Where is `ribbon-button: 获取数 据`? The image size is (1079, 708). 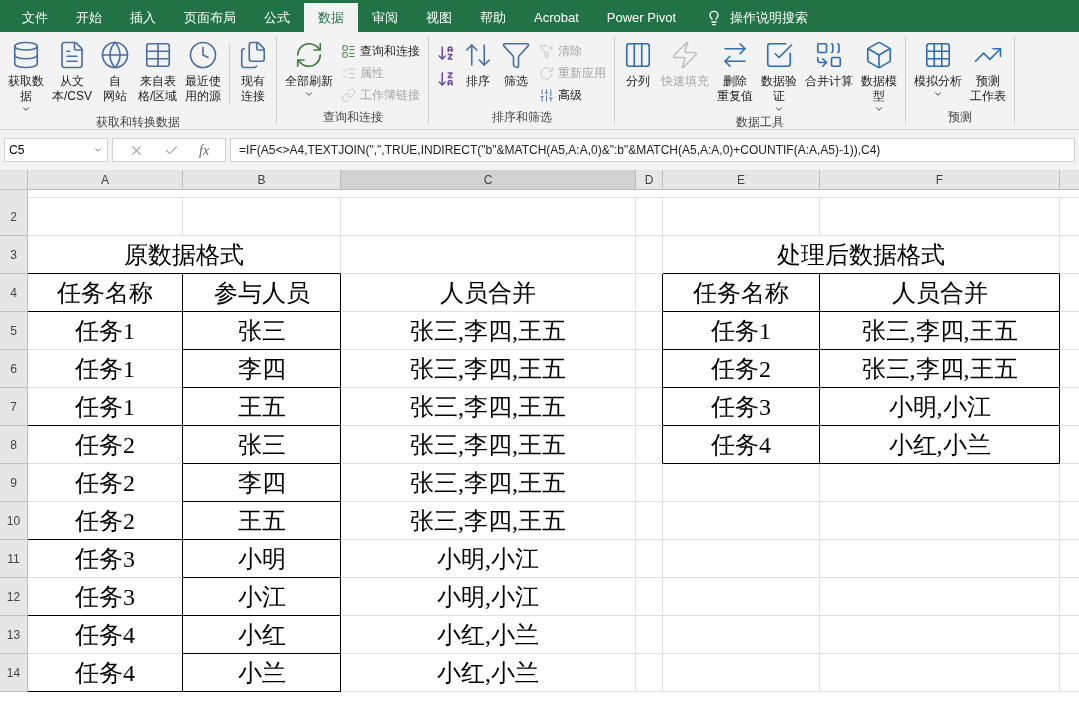 ribbon-button: 获取数 据 is located at coordinates (26, 75).